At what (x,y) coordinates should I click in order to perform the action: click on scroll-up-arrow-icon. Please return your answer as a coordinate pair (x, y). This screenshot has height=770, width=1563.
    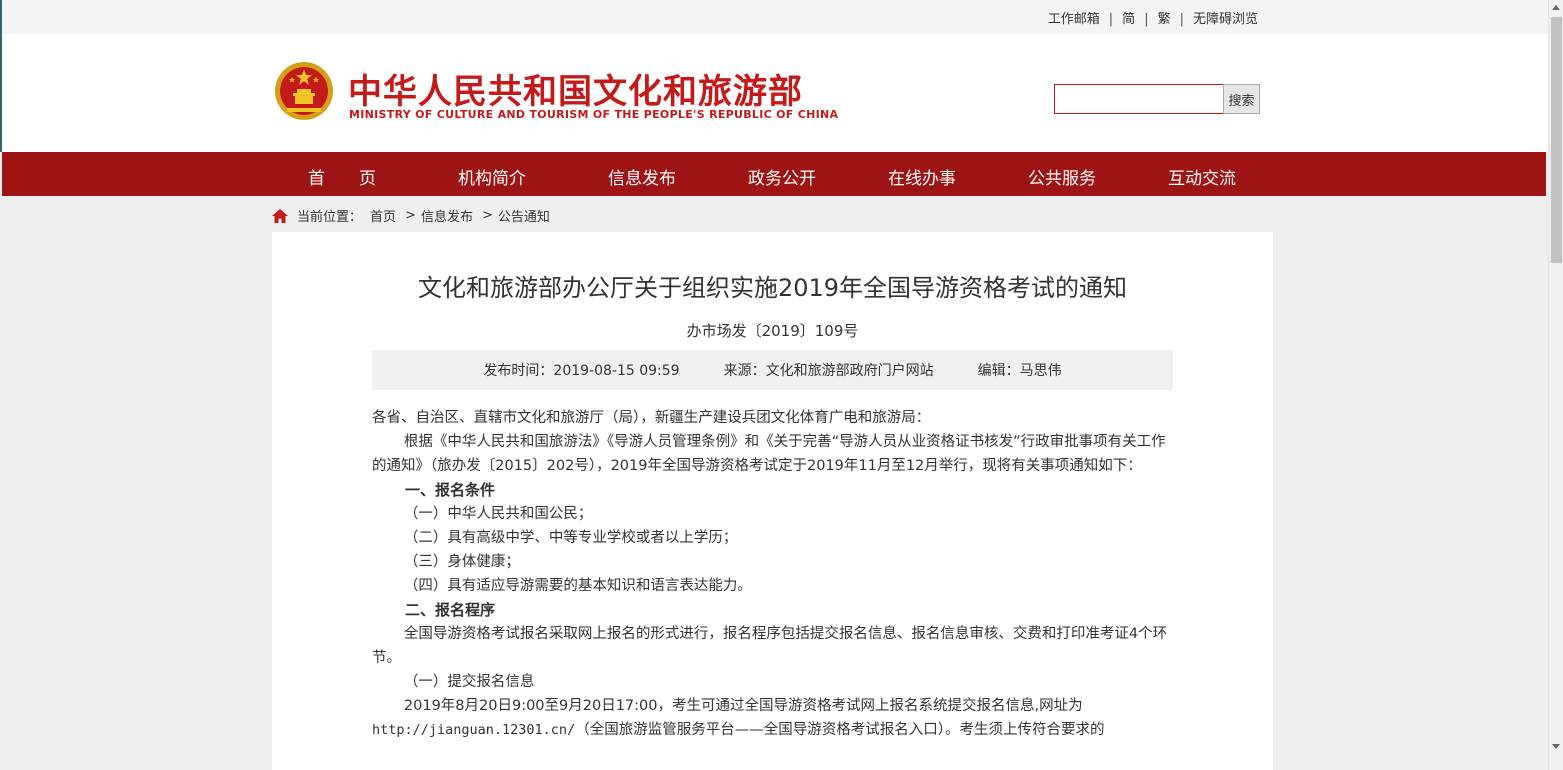
    Looking at the image, I should click on (1556, 7).